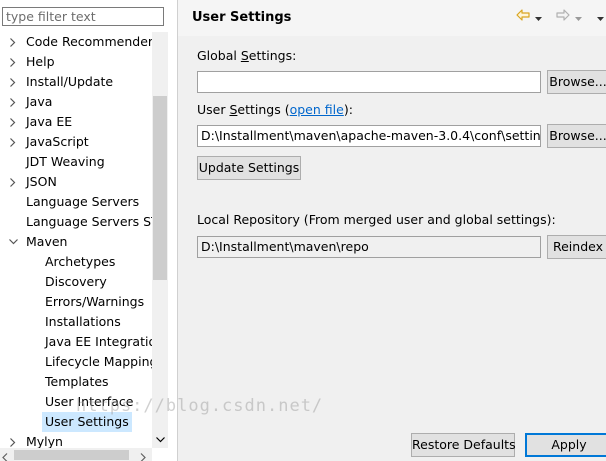 The height and width of the screenshot is (461, 606). Describe the element at coordinates (76, 182) in the screenshot. I see `tree-item: JSON` at that location.